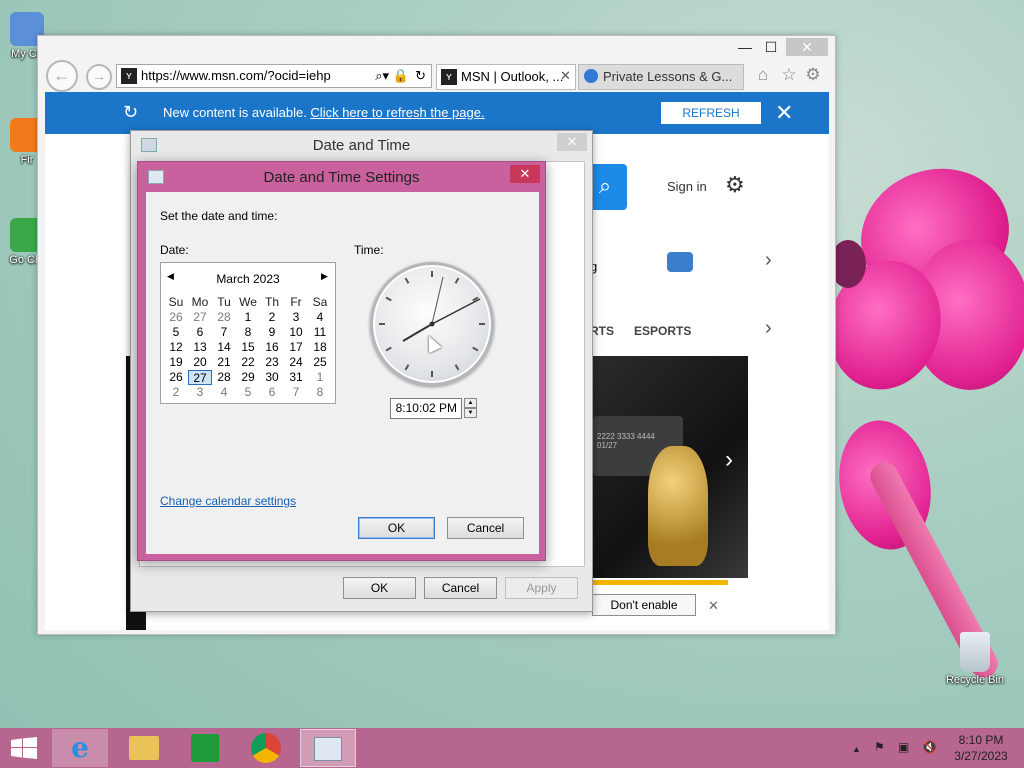  I want to click on calendar-day: 17, so click(296, 347).